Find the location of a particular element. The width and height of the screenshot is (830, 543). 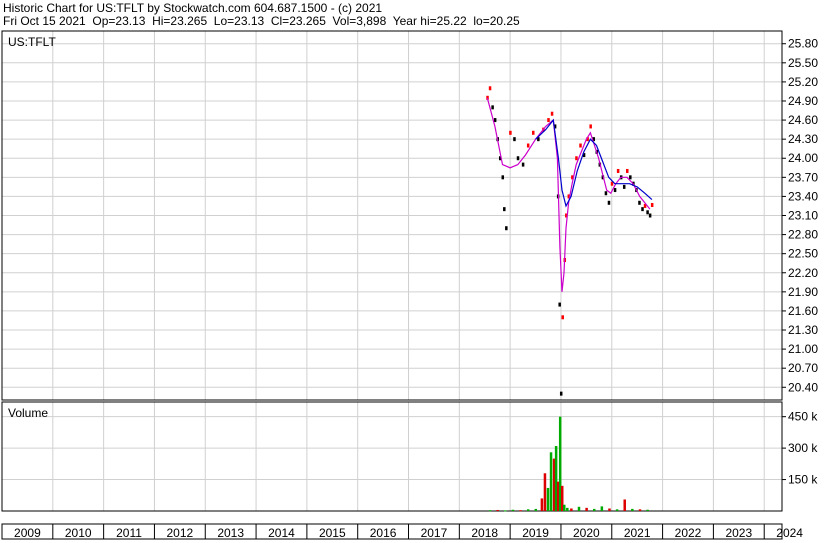

volume-tick-label: 450 k is located at coordinates (803, 417).